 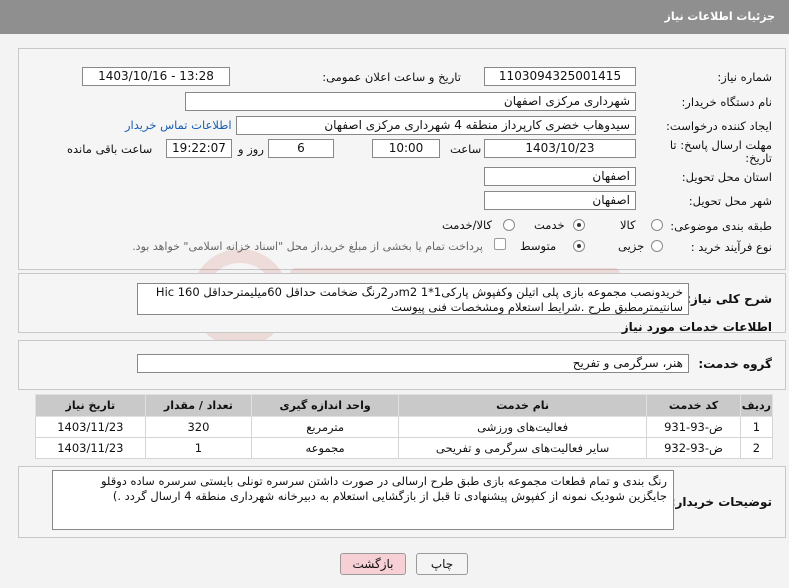 I want to click on category-option-service: خدمت, so click(x=549, y=225).